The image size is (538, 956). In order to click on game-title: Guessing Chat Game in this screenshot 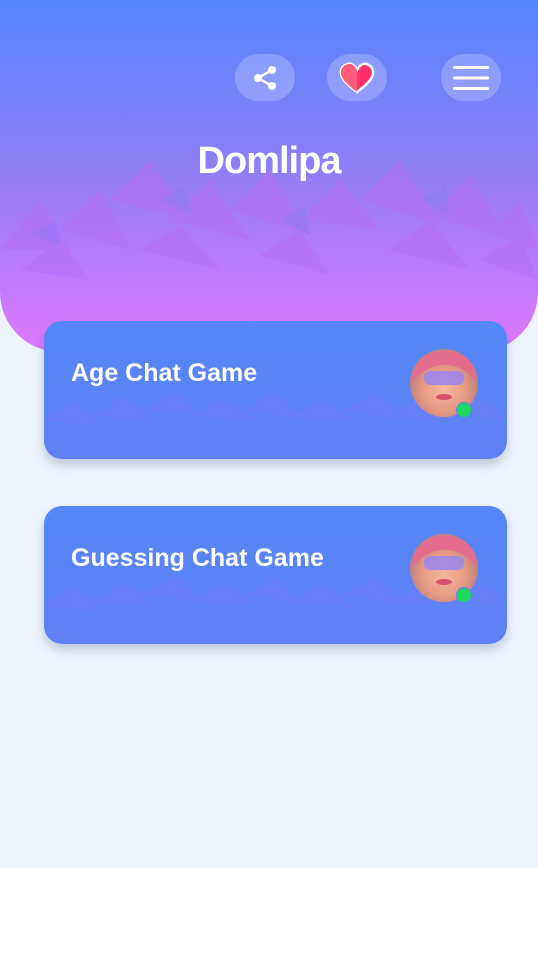, I will do `click(197, 558)`.